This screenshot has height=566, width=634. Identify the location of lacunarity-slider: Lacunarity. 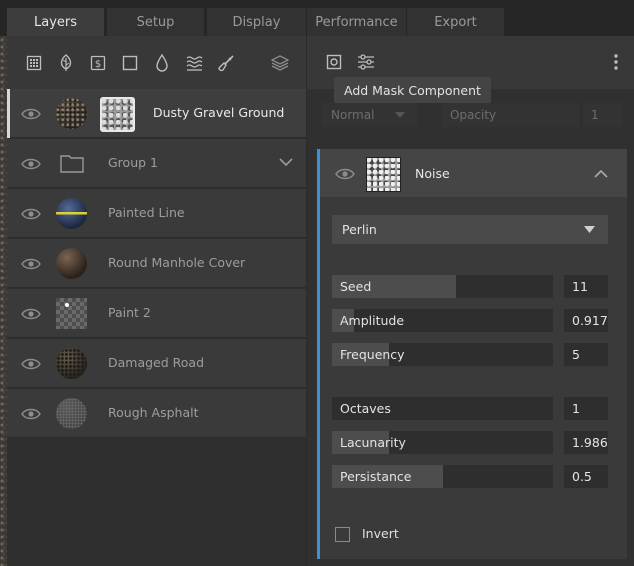
(442, 442).